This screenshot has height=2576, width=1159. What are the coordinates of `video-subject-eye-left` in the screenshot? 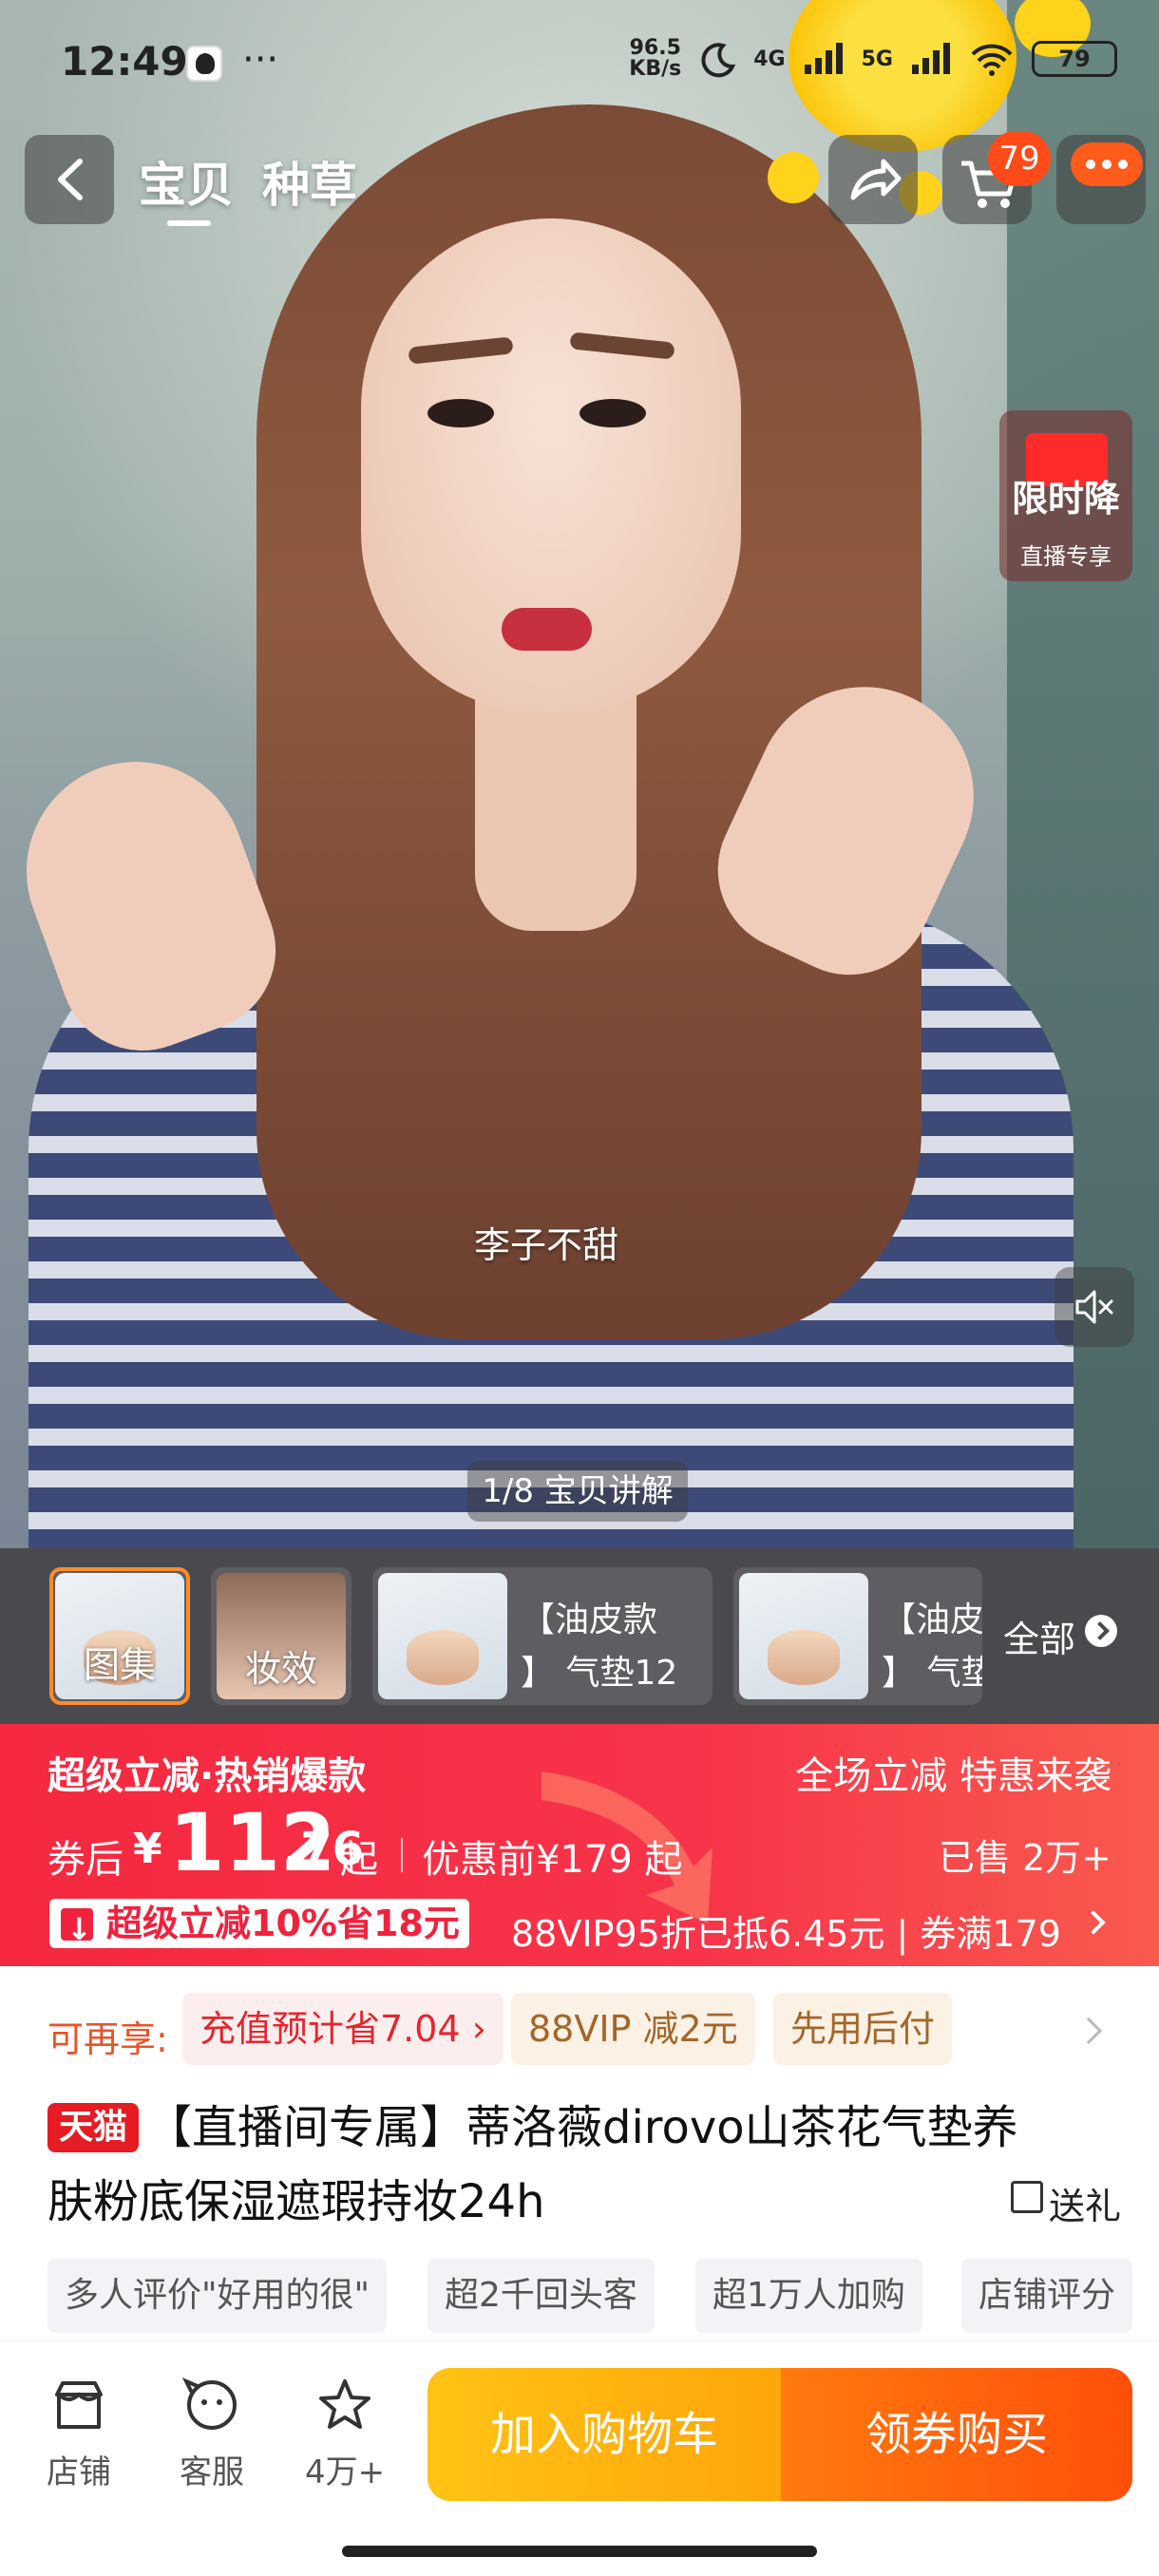 It's located at (461, 413).